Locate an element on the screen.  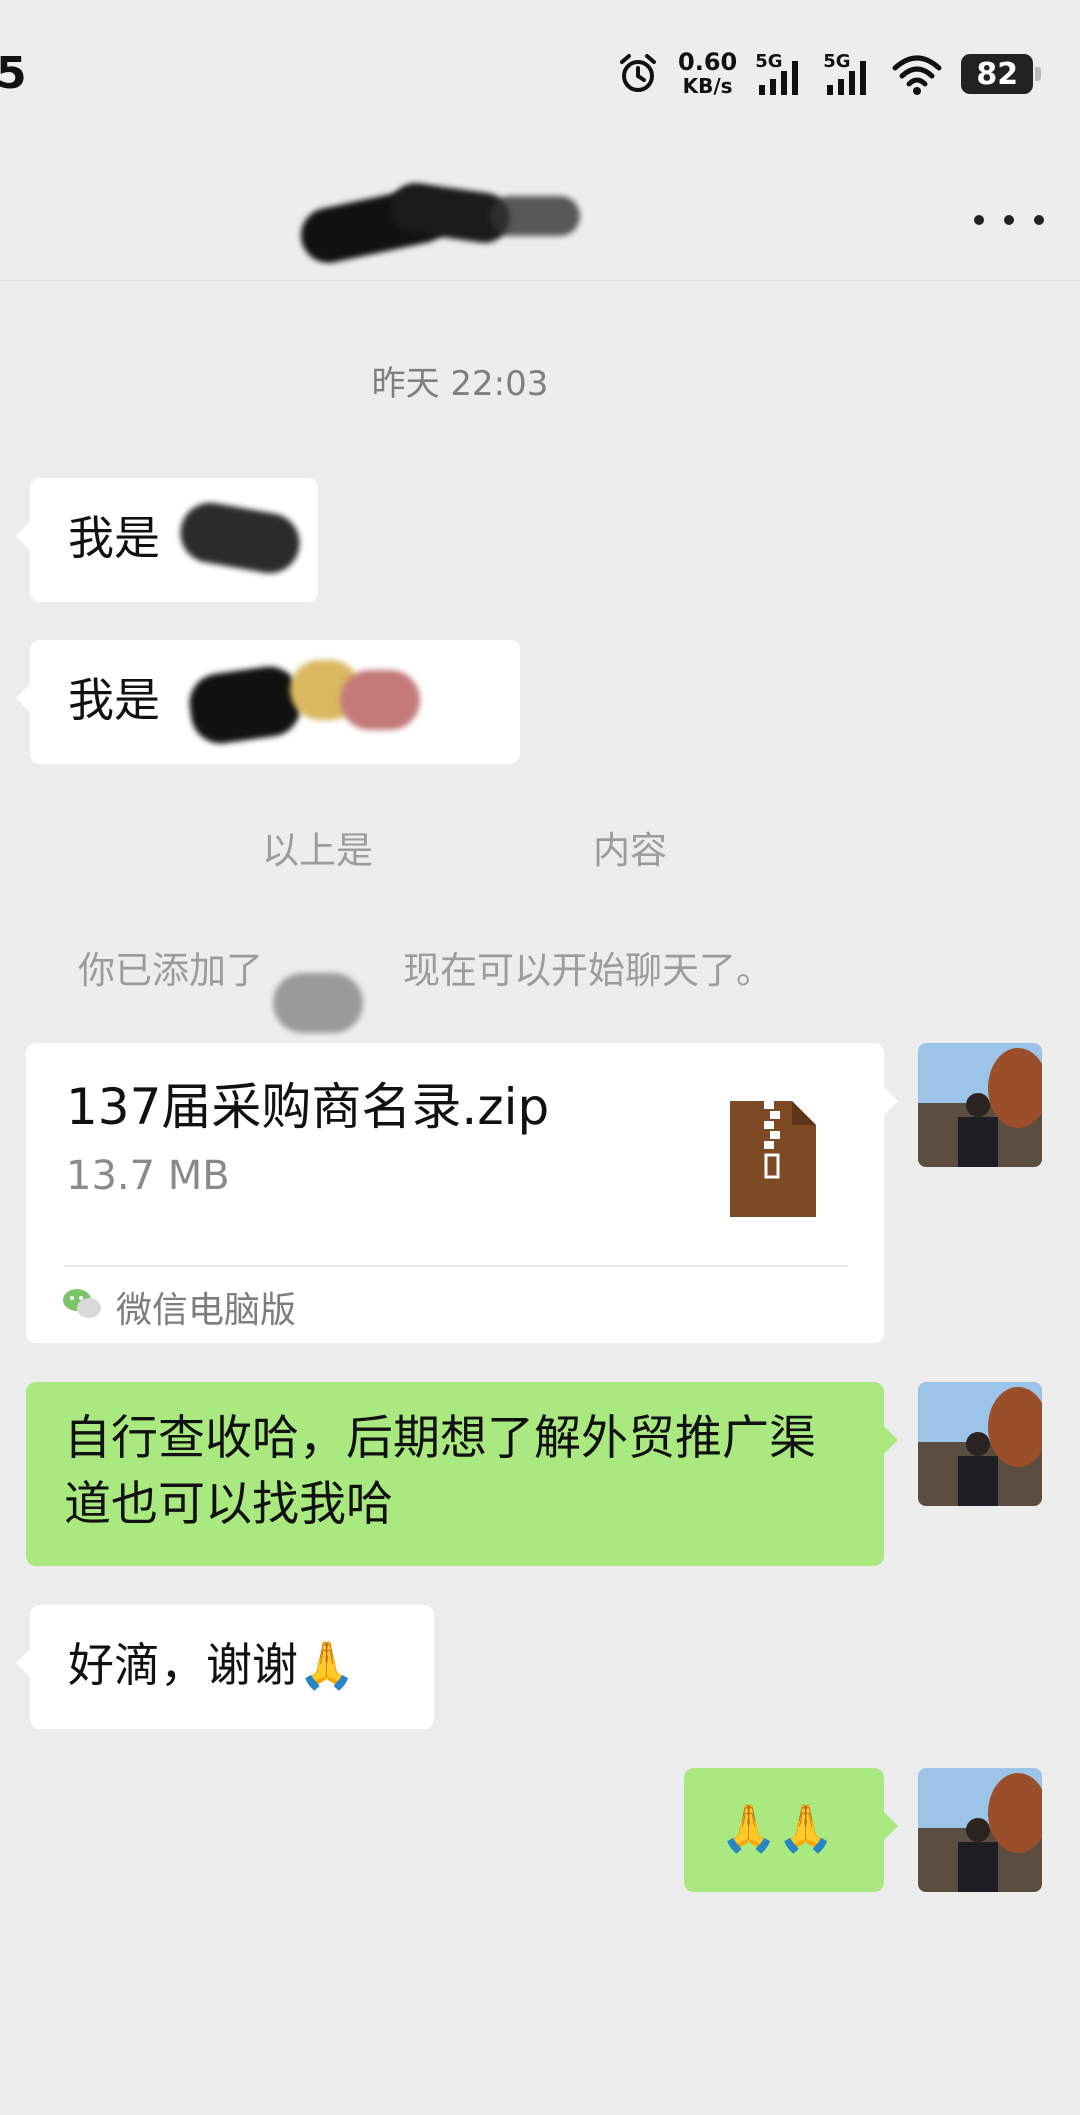
more-options-button is located at coordinates (1009, 220).